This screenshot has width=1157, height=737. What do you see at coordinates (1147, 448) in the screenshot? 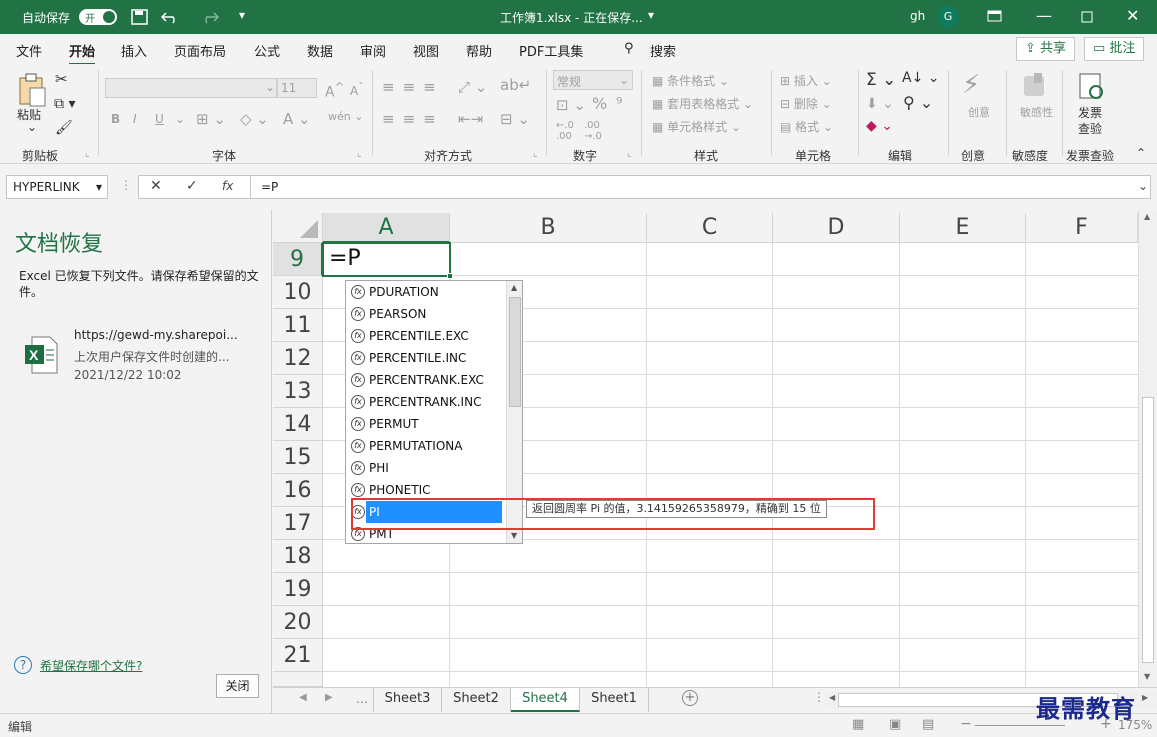
I see `vertical-scrollbar: ▲ ▼` at bounding box center [1147, 448].